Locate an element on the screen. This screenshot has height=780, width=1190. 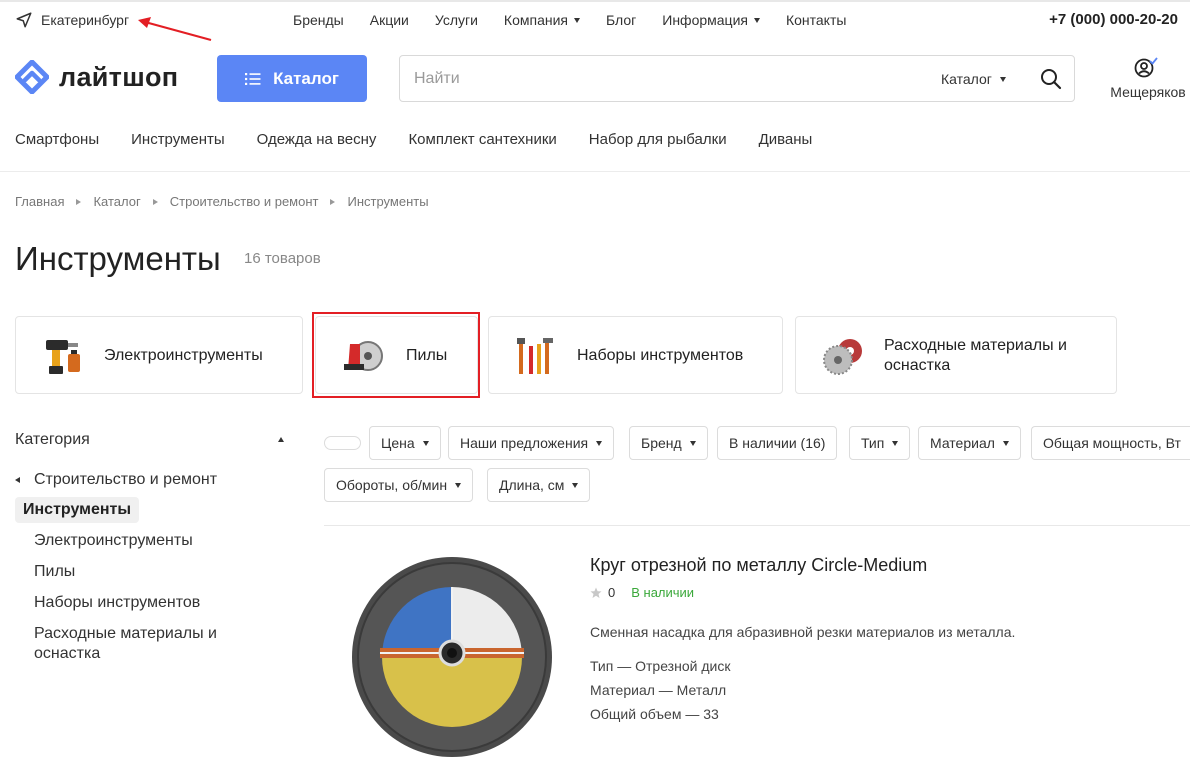
stock-status: В наличии is located at coordinates (663, 592).